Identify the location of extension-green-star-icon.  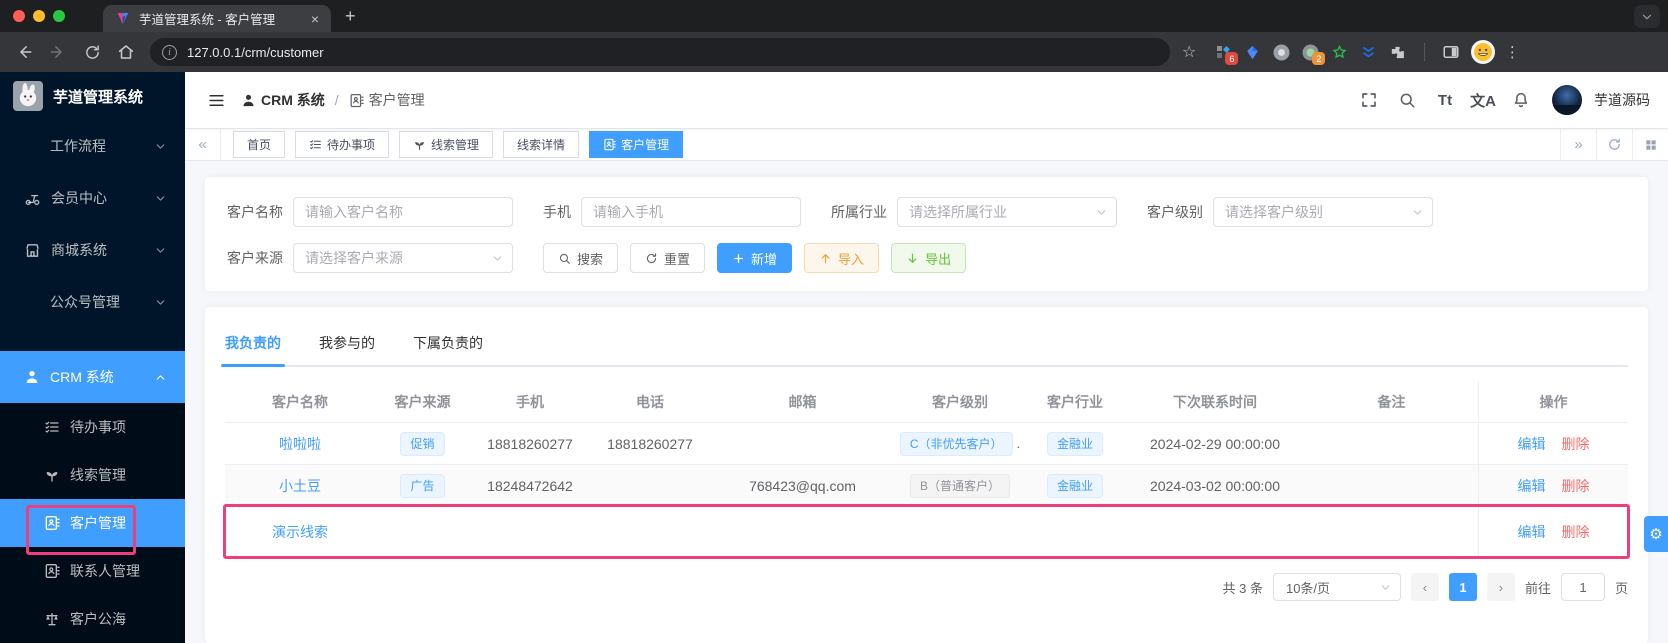
(1339, 52).